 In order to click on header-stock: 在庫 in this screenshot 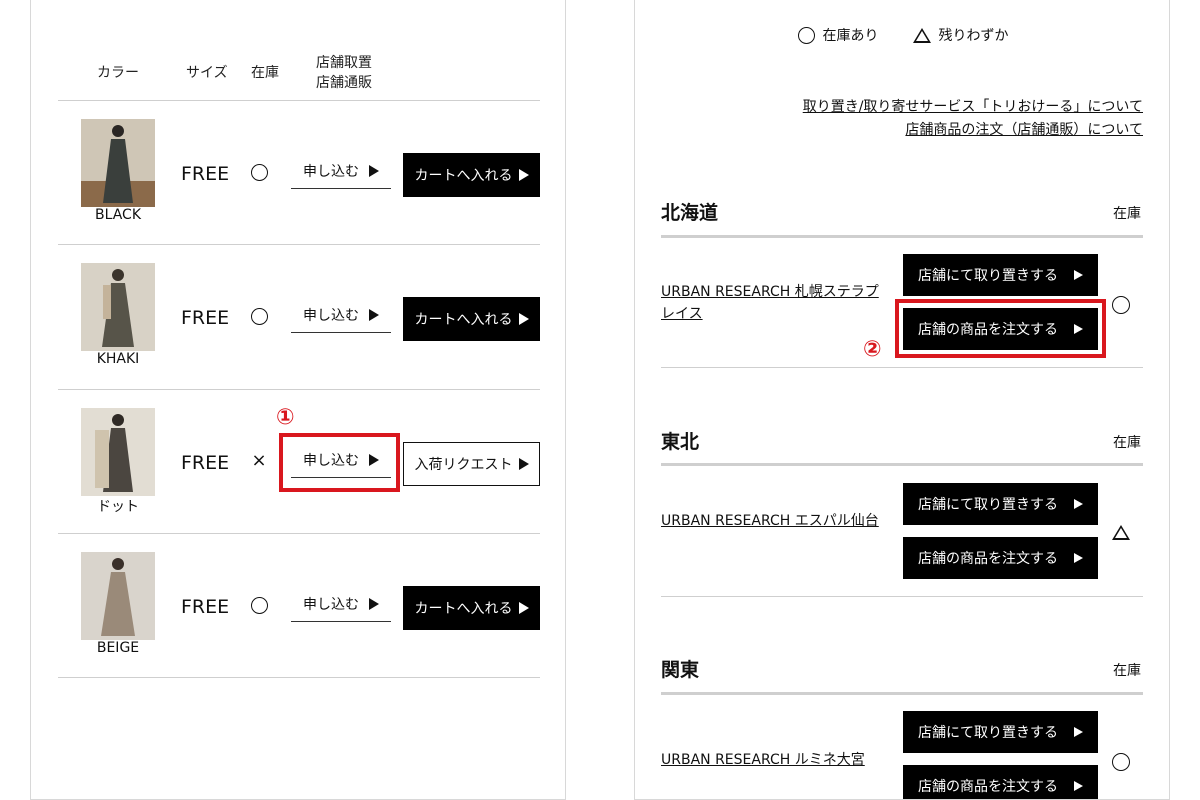, I will do `click(265, 73)`.